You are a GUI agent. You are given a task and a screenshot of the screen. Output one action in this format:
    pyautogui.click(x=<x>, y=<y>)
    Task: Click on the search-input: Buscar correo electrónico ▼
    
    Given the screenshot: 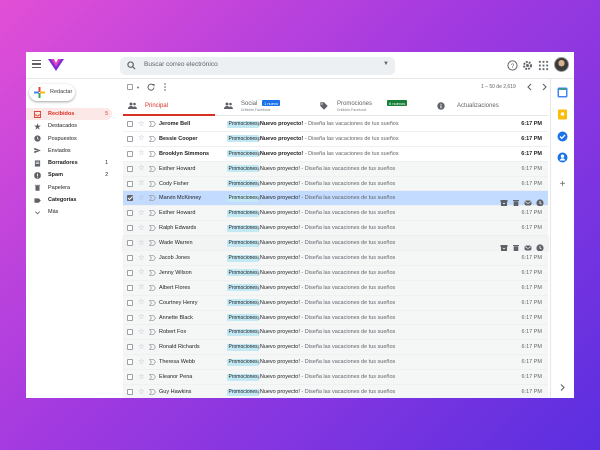 What is the action you would take?
    pyautogui.click(x=257, y=66)
    